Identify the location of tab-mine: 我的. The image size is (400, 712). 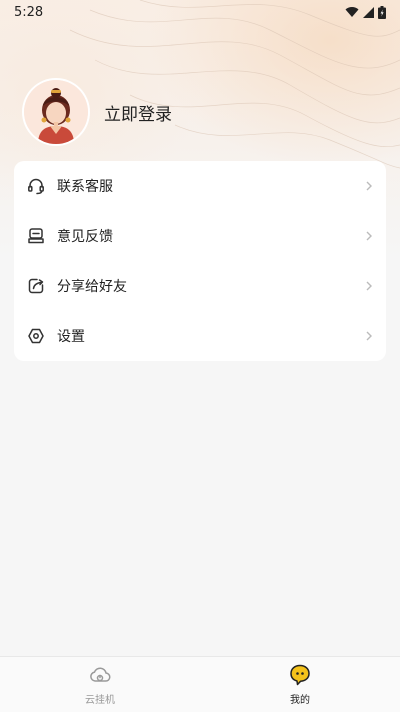
(300, 684).